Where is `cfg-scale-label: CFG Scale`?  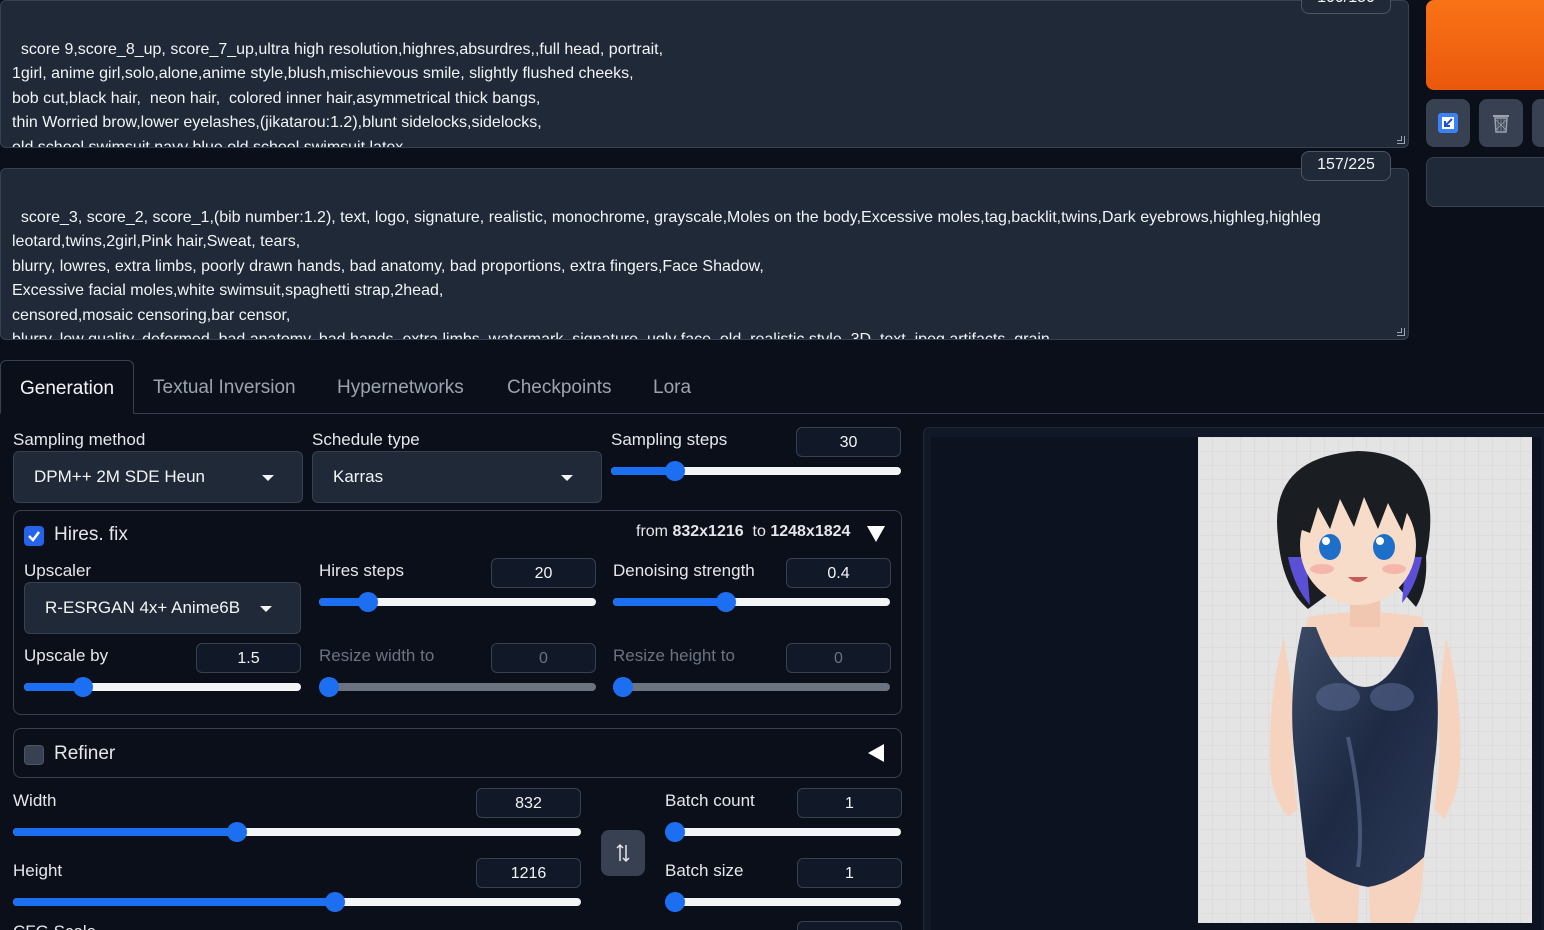 cfg-scale-label: CFG Scale is located at coordinates (54, 926).